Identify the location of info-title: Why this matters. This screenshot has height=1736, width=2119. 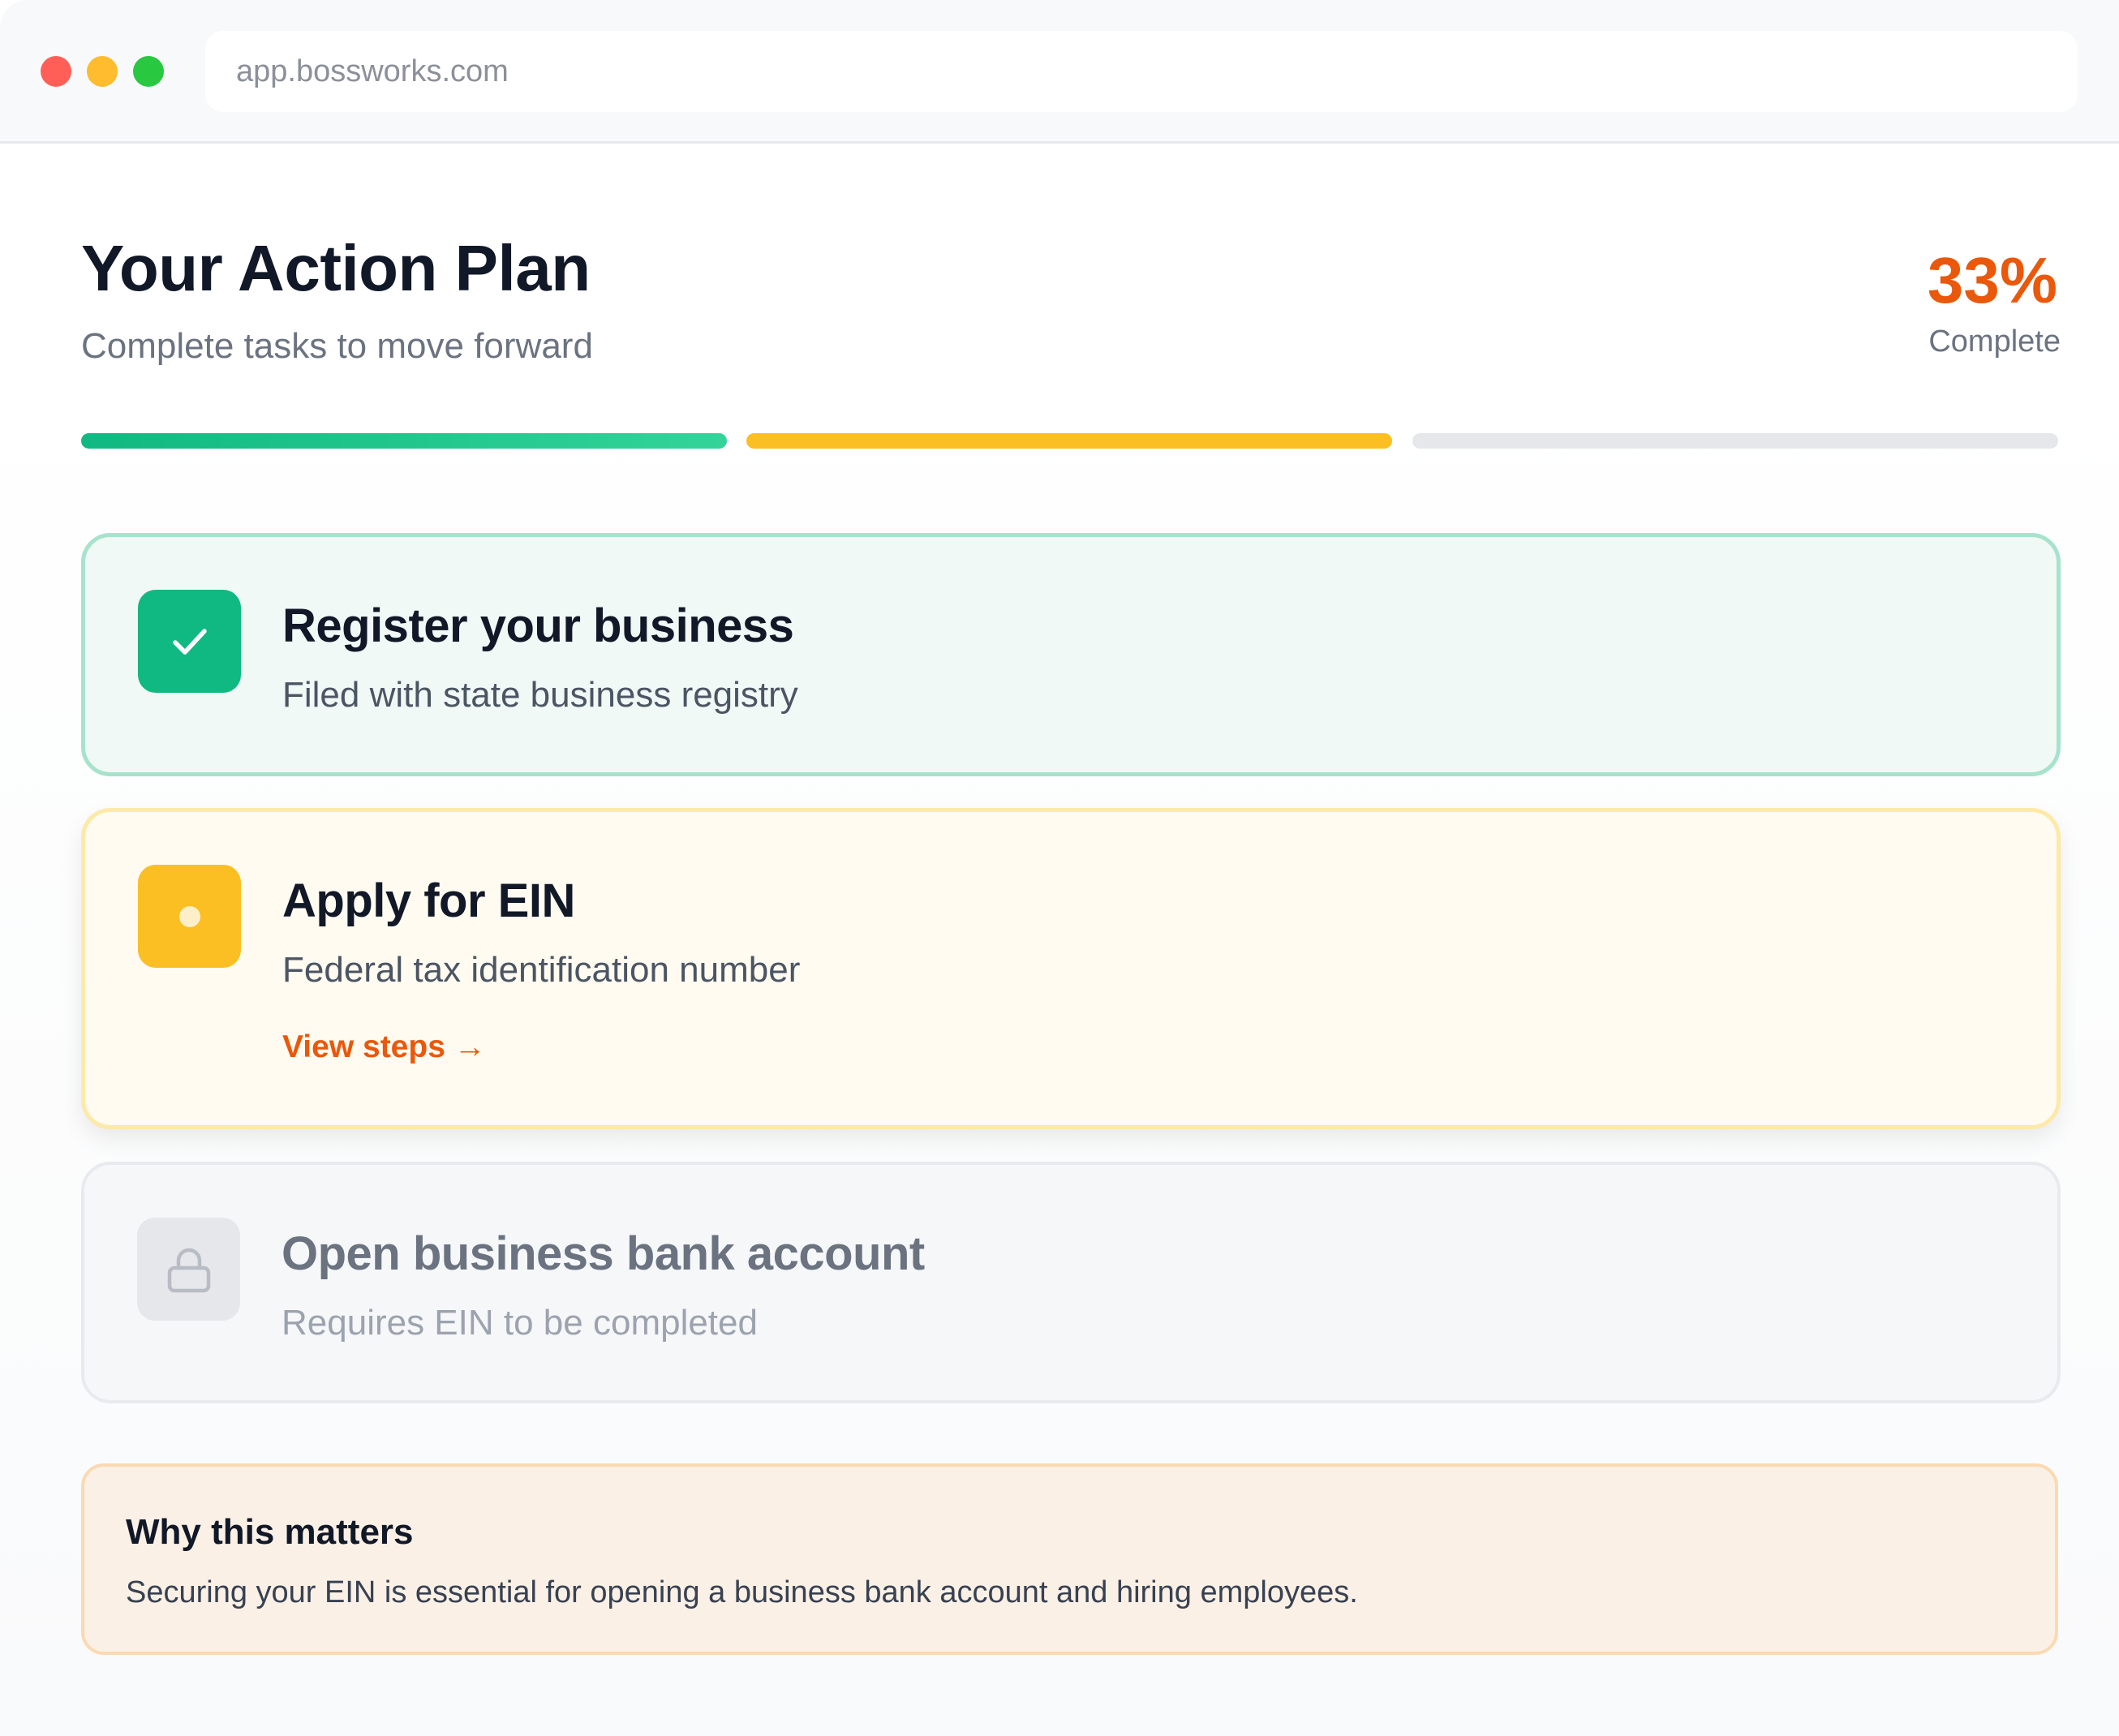
(270, 1532).